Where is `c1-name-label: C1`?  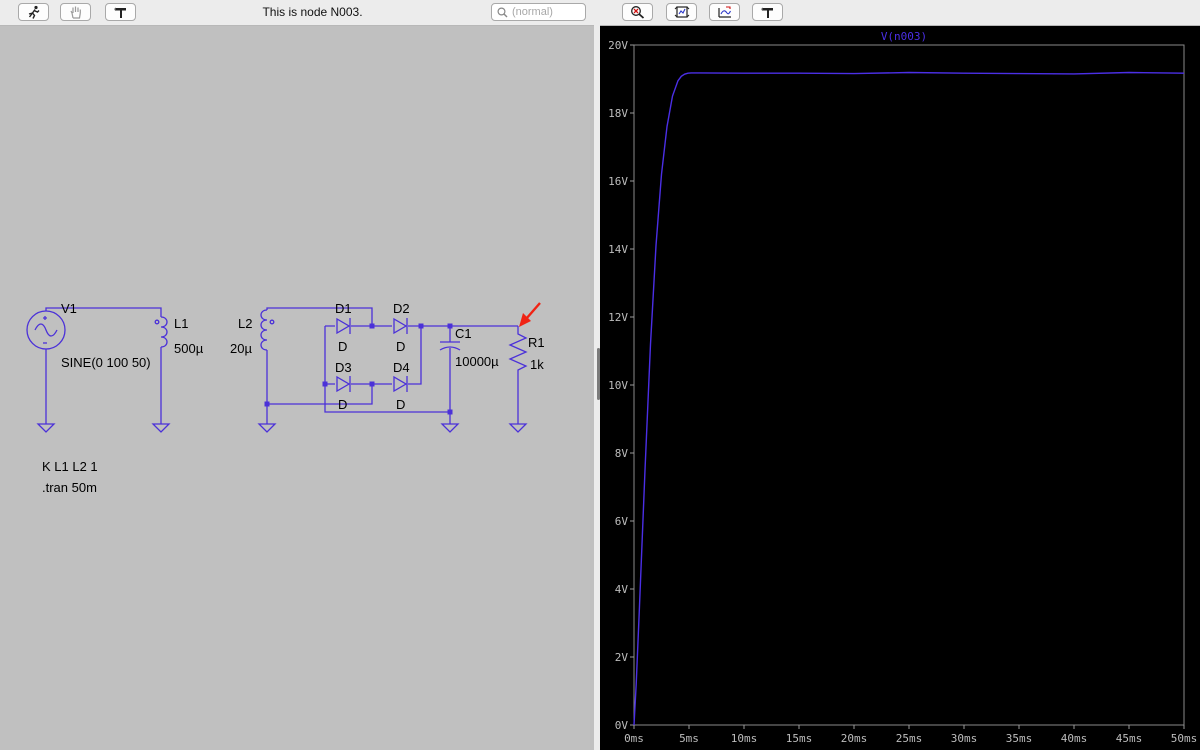
c1-name-label: C1 is located at coordinates (463, 334).